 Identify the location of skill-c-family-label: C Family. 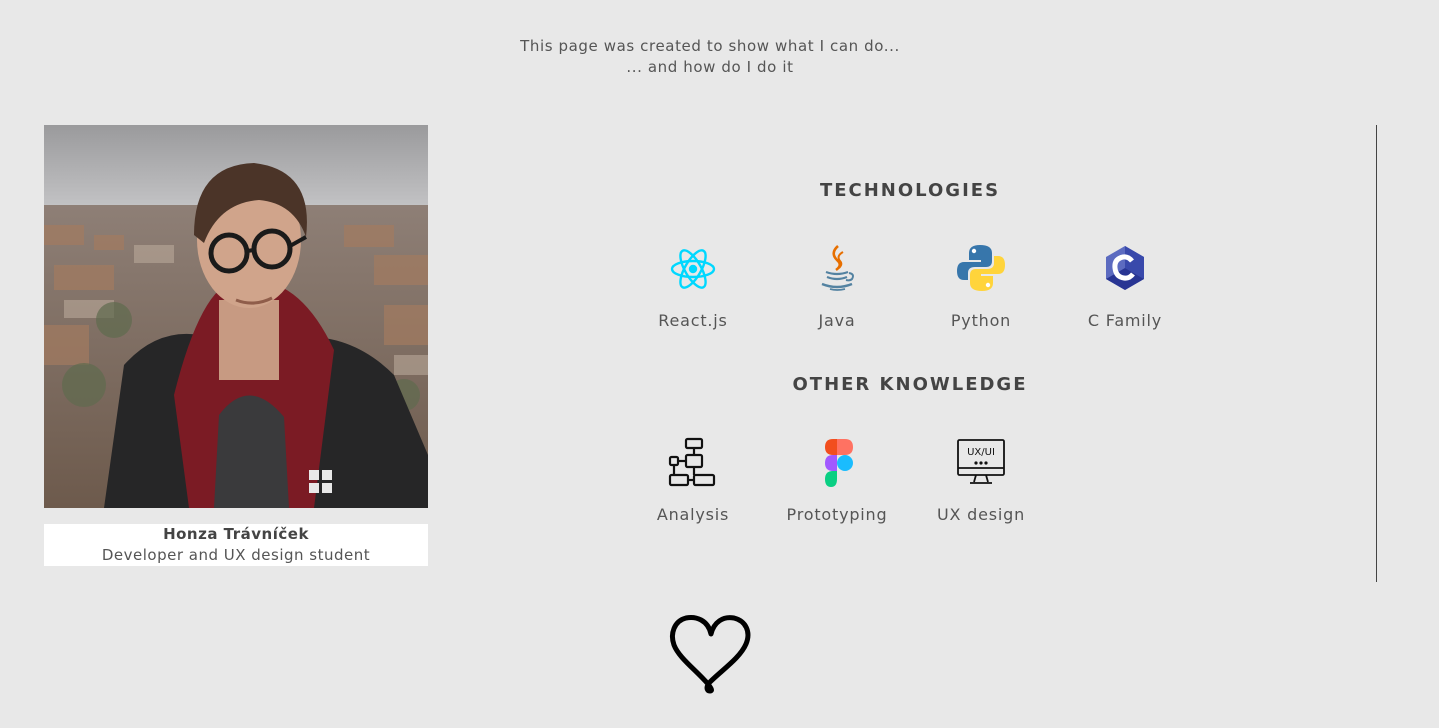
(1125, 320).